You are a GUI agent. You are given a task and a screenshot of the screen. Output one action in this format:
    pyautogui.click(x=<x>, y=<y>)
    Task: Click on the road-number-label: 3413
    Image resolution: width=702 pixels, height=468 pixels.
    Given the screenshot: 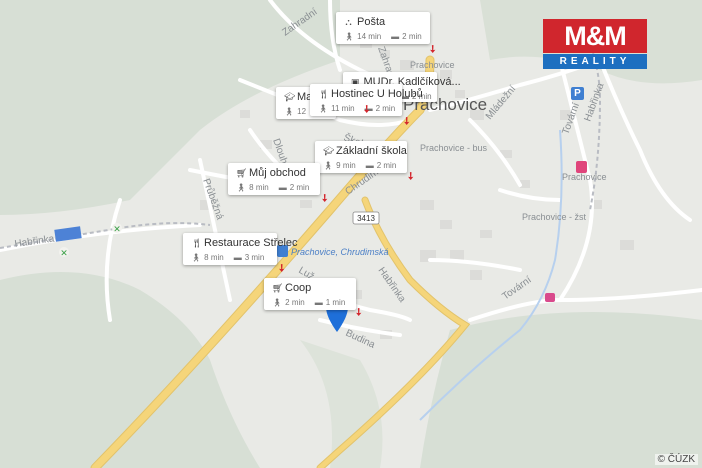 What is the action you would take?
    pyautogui.click(x=366, y=218)
    